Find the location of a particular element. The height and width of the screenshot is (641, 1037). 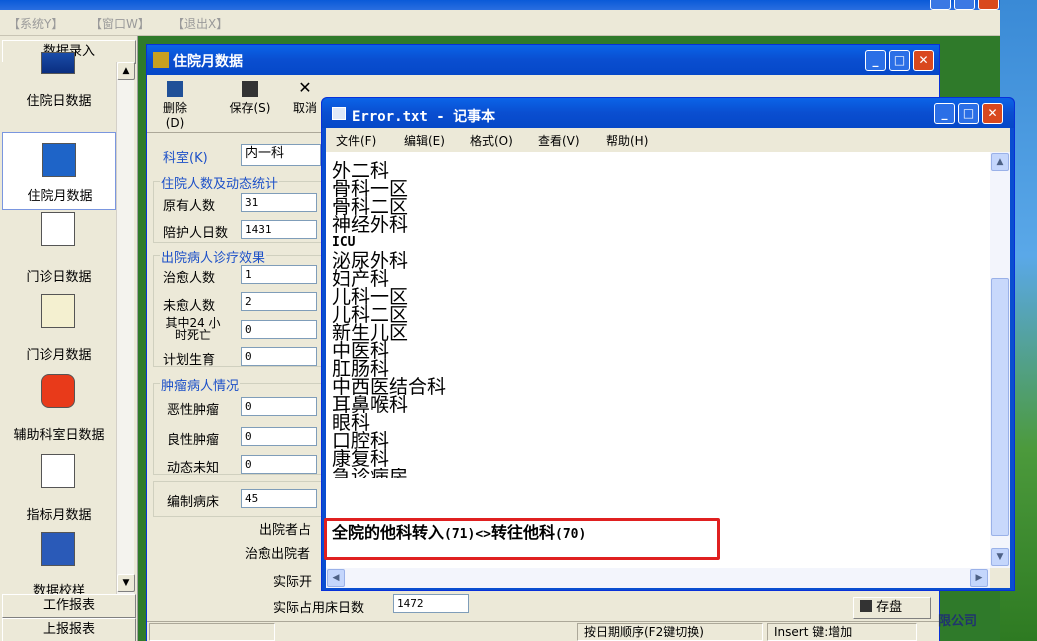

menu-edit: 编辑(E) is located at coordinates (424, 140).